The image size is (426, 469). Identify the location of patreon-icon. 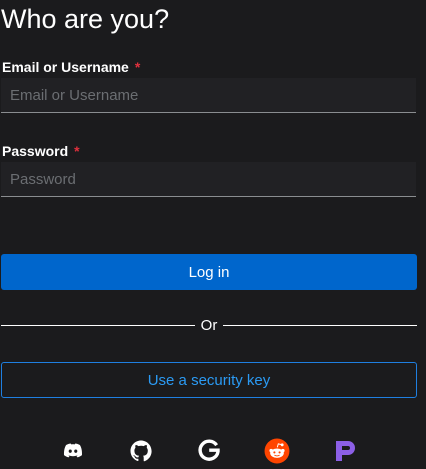
(345, 451).